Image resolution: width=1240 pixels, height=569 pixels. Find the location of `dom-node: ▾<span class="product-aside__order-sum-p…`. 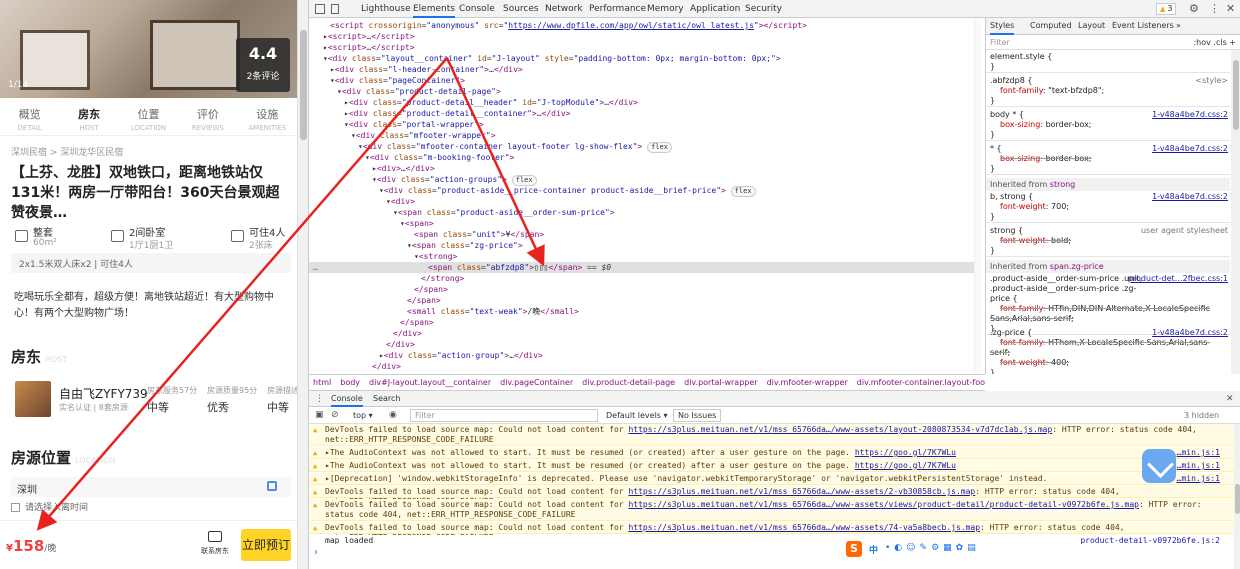

dom-node: ▾<span class="product-aside__order-sum-p… is located at coordinates (641, 212).